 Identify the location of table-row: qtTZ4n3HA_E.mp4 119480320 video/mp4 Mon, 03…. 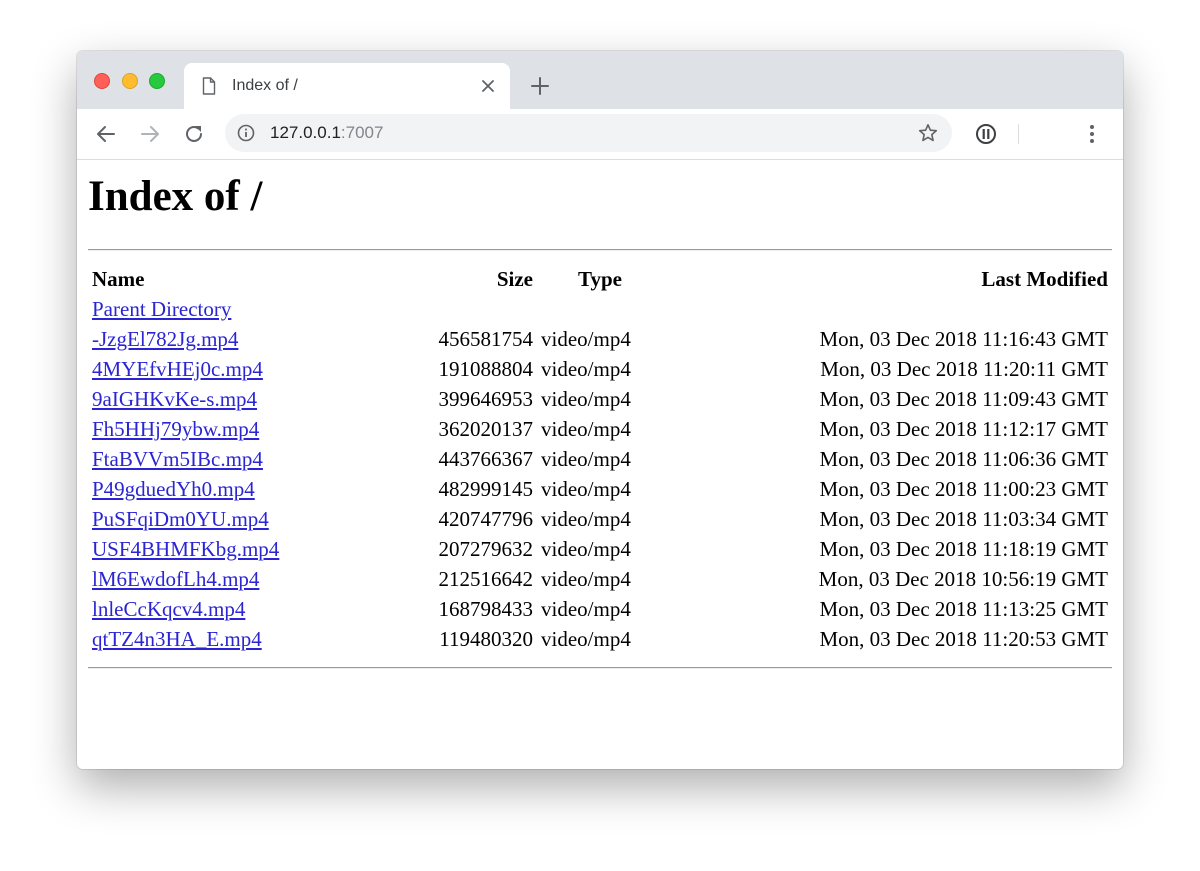
(600, 639).